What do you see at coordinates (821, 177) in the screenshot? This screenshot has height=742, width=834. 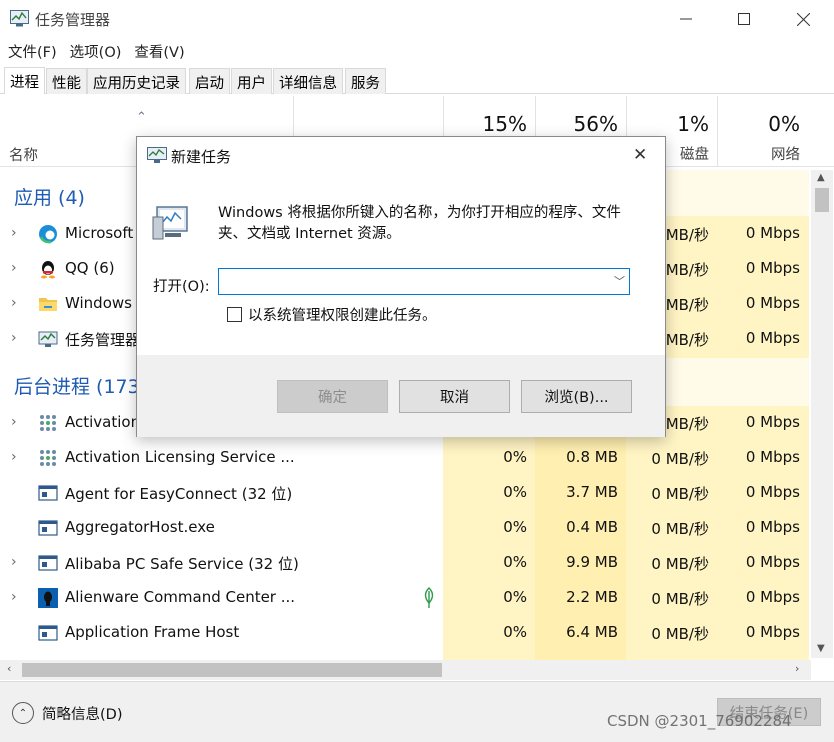 I see `scroll-up-icon: ▲` at bounding box center [821, 177].